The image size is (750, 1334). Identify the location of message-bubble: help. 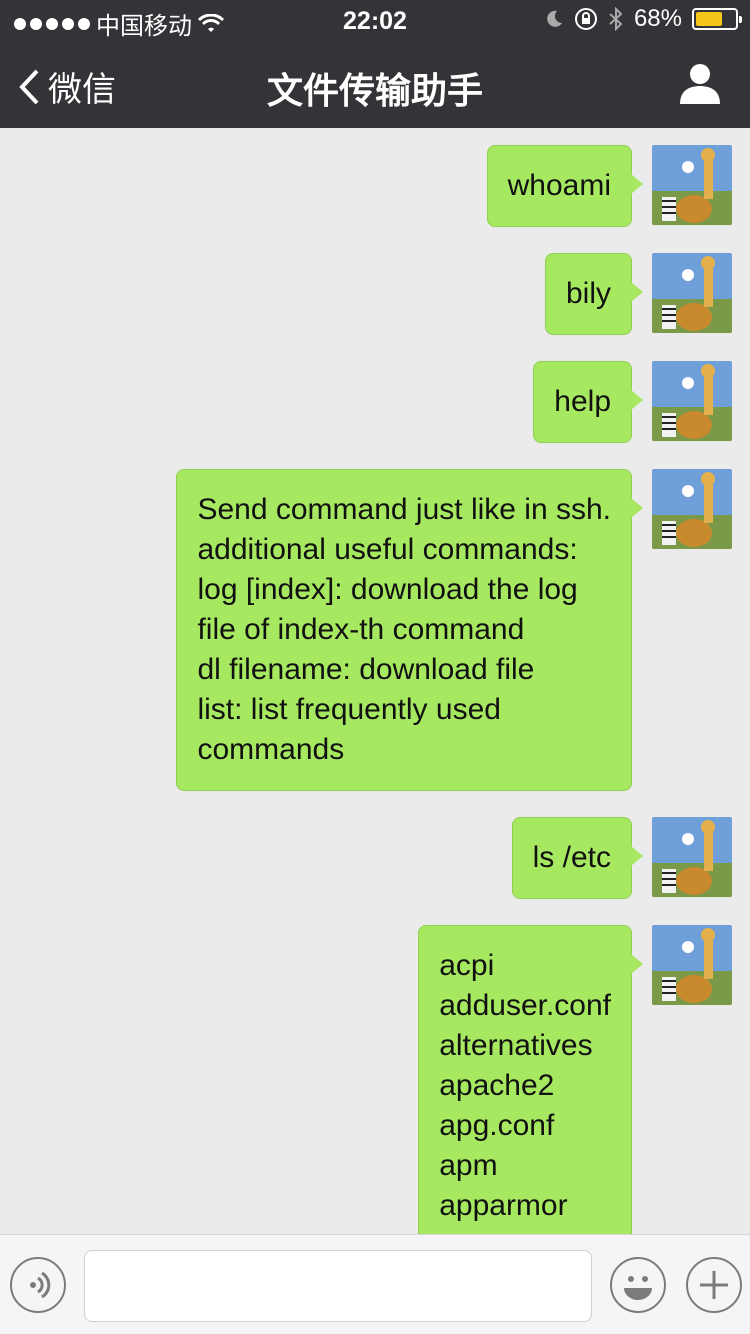
(588, 402).